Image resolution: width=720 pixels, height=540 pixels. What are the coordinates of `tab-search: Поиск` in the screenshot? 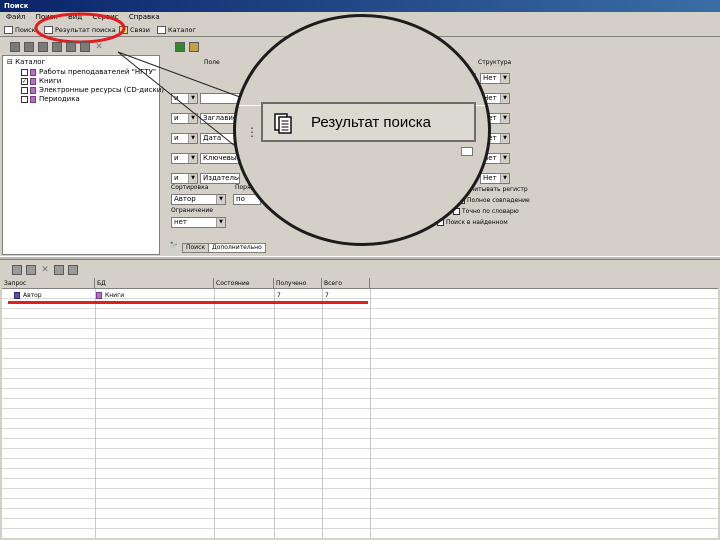 It's located at (19, 30).